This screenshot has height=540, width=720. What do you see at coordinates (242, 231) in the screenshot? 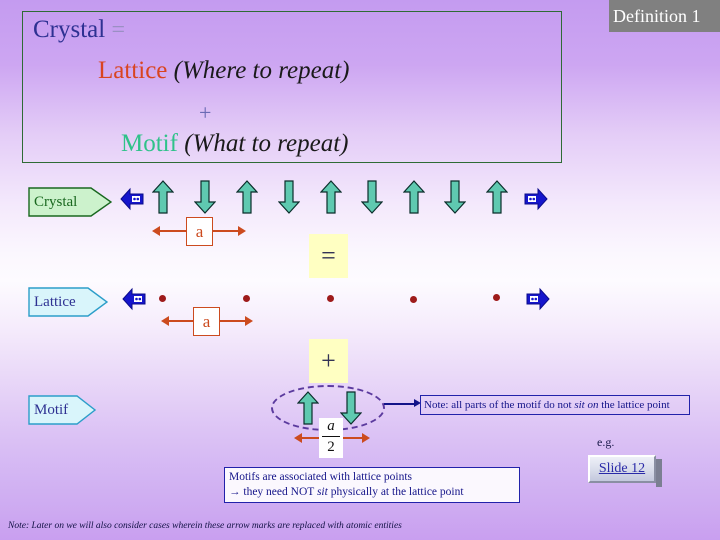
I see `dimension-arrowhead-right-crystal` at bounding box center [242, 231].